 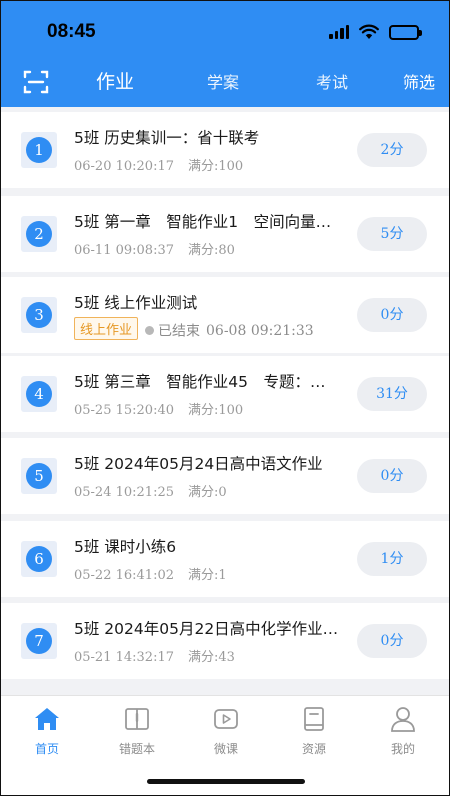 I want to click on assignment-item-6: 6 5班 课时小练6 05-22 16:41:02 满分:1 1分, so click(x=225, y=559).